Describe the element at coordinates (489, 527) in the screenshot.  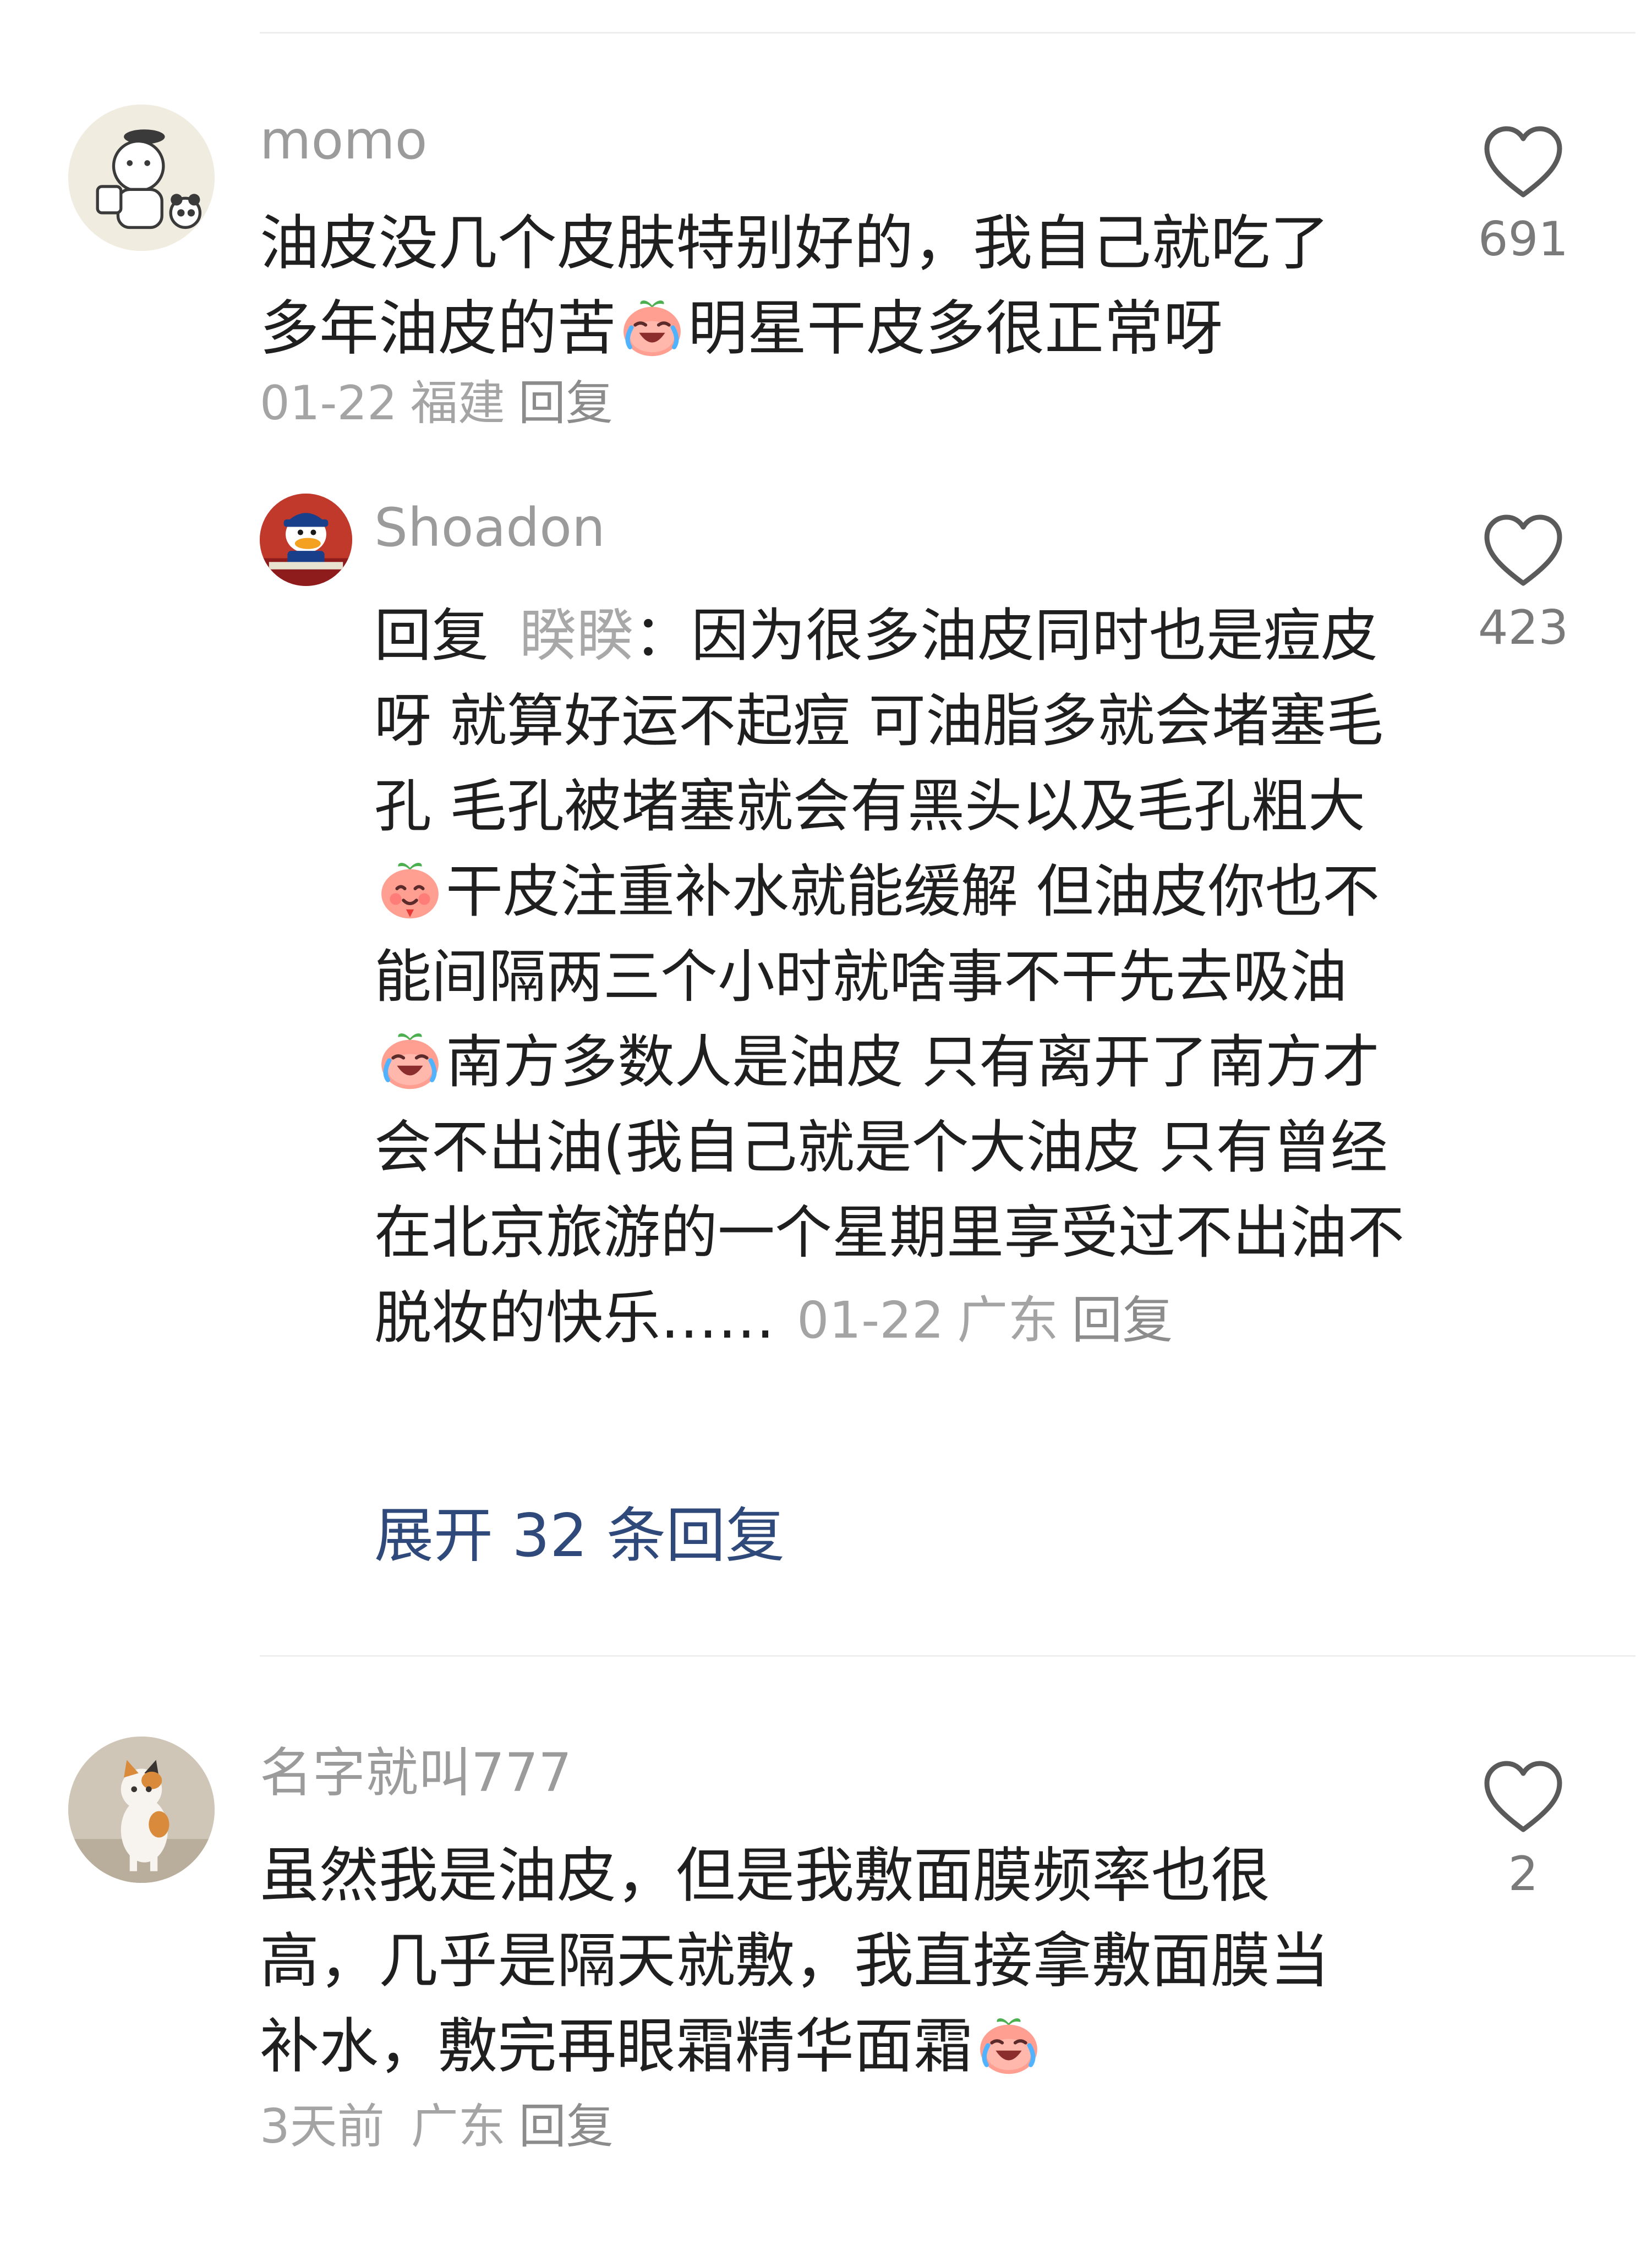
I see `reply-username: Shoadon` at that location.